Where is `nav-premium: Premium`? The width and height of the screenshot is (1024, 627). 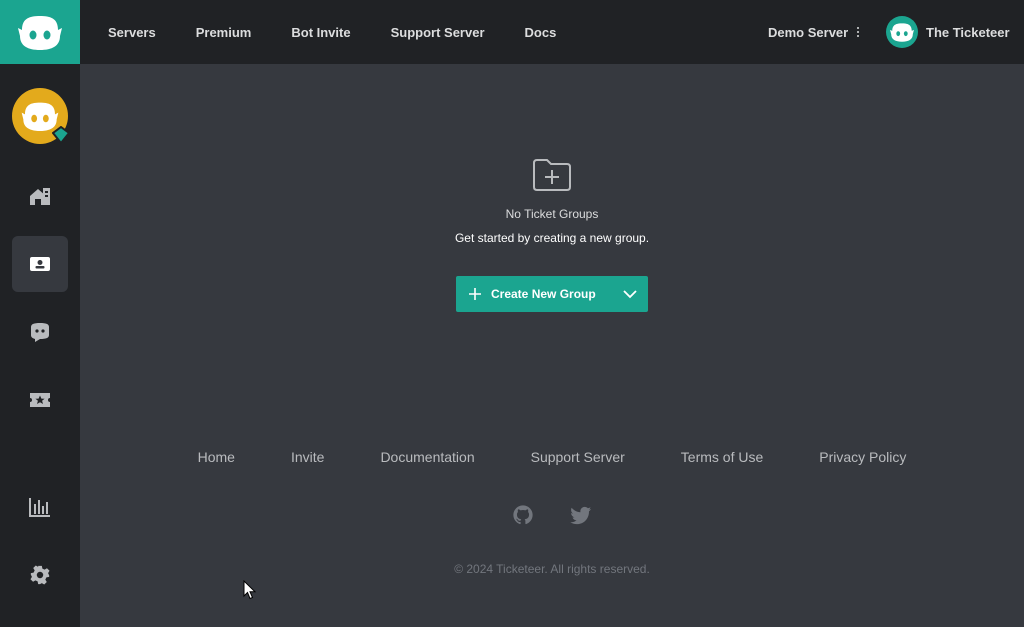 nav-premium: Premium is located at coordinates (224, 32).